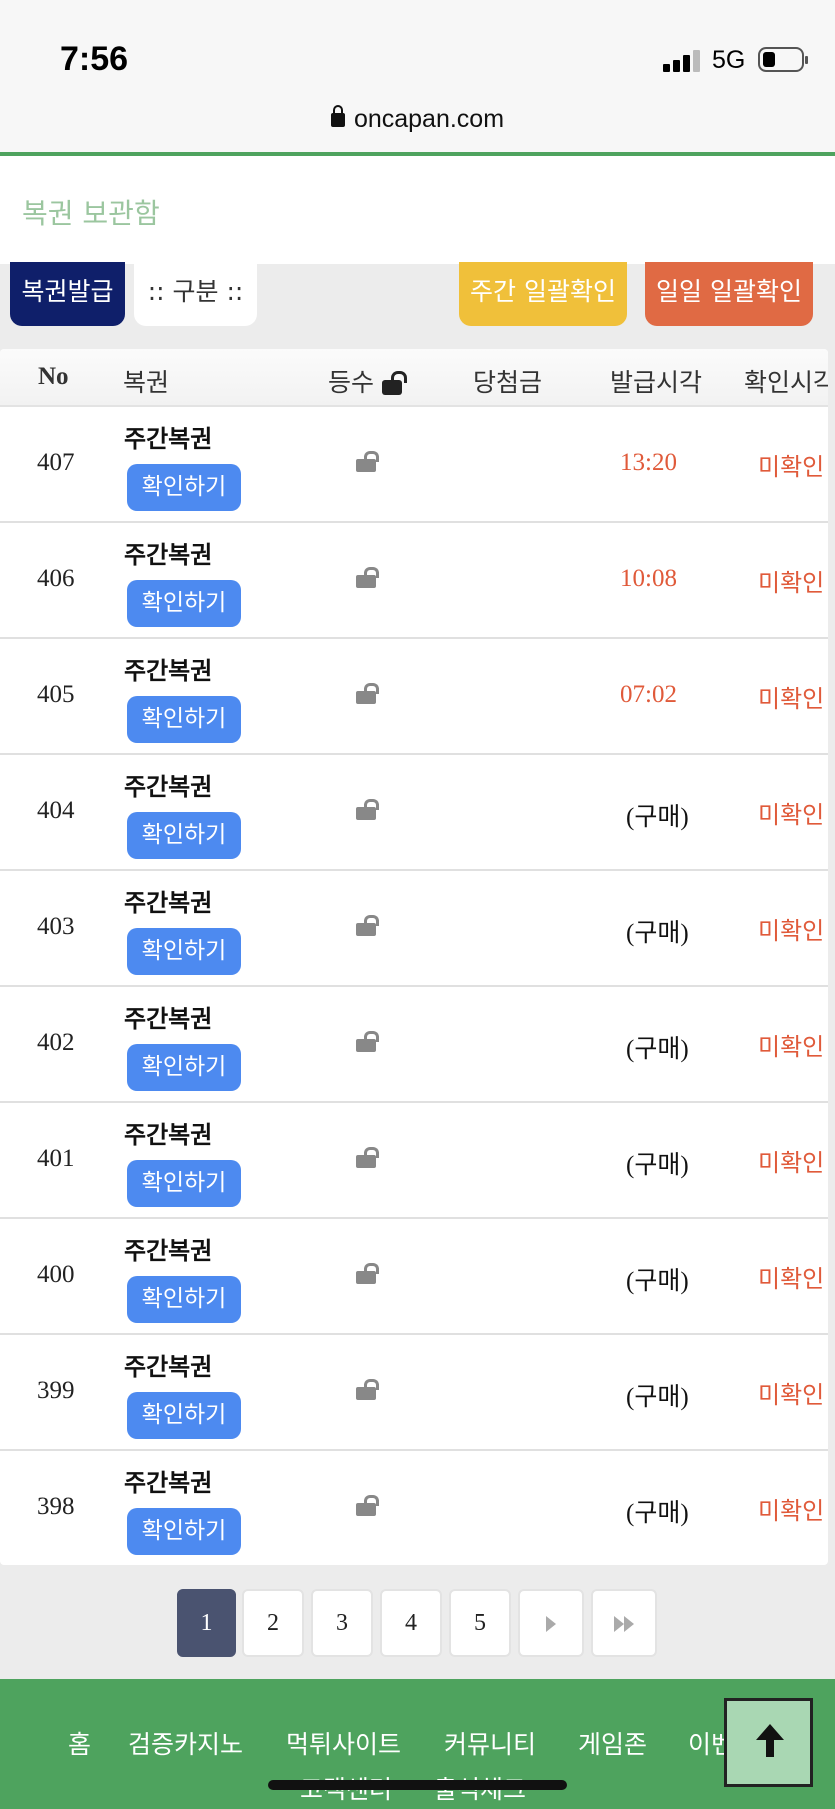 The height and width of the screenshot is (1809, 835). I want to click on status-bar: 7:56 5G, so click(417, 52).